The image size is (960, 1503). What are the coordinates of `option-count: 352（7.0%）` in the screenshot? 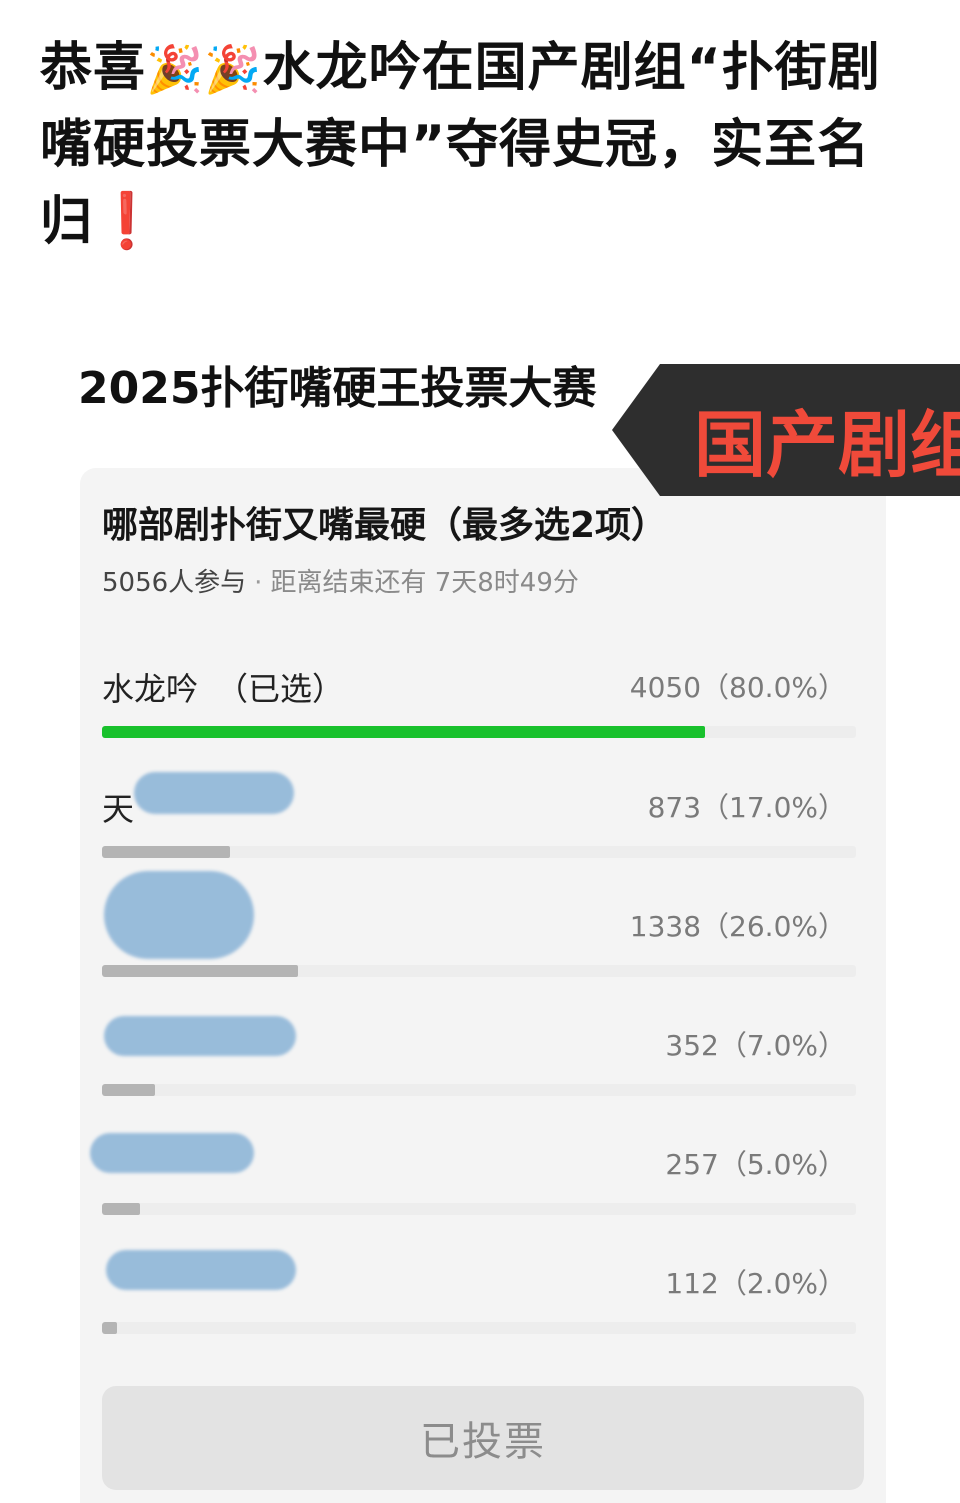 It's located at (755, 1045).